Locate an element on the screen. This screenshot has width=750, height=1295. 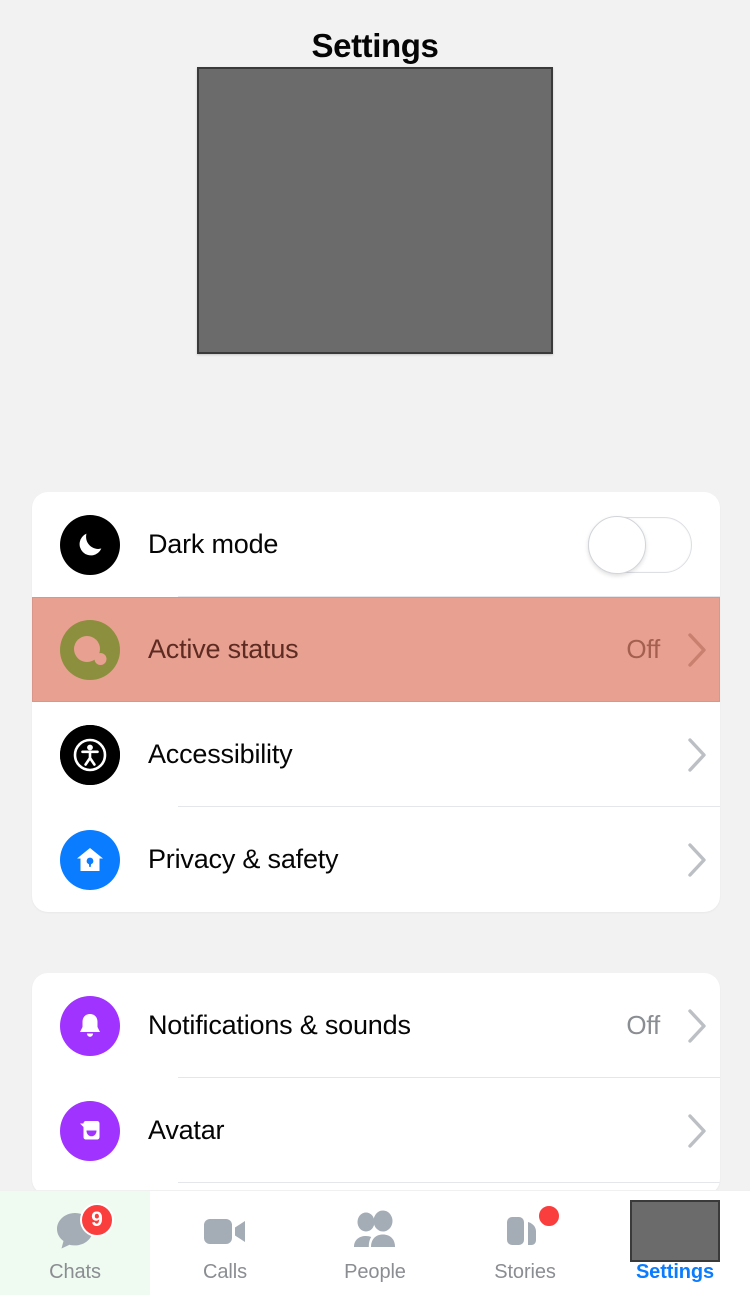
nav-tab-settings: Settings is located at coordinates (675, 1243).